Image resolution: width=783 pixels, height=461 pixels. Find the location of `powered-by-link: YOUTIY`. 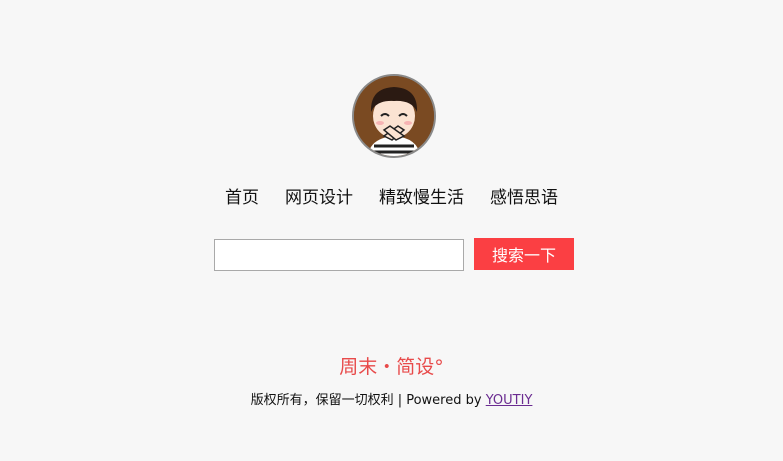

powered-by-link: YOUTIY is located at coordinates (509, 400).